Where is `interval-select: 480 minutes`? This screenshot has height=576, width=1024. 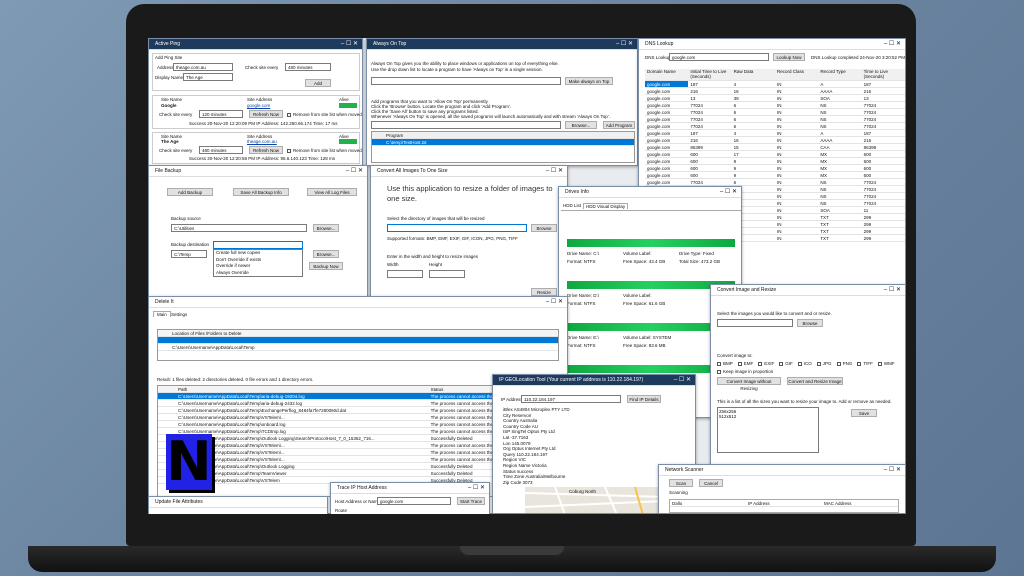
interval-select: 480 minutes is located at coordinates (221, 150).